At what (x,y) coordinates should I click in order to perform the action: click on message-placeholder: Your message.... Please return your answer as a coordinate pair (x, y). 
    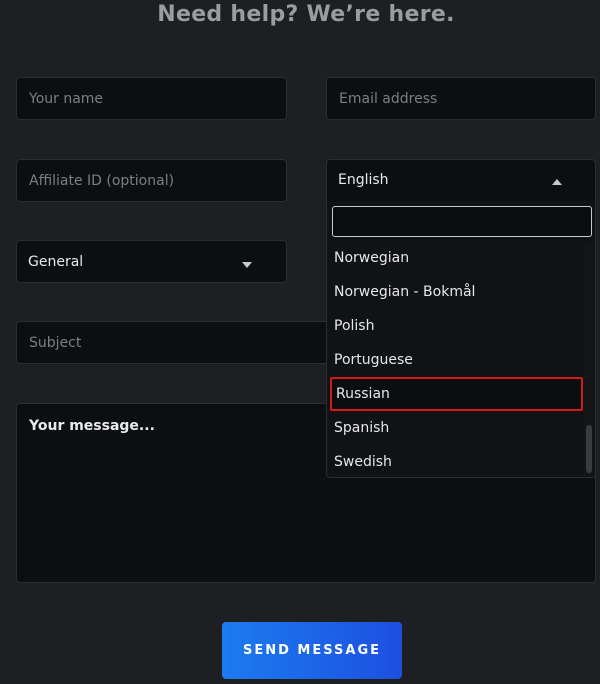
    Looking at the image, I should click on (92, 426).